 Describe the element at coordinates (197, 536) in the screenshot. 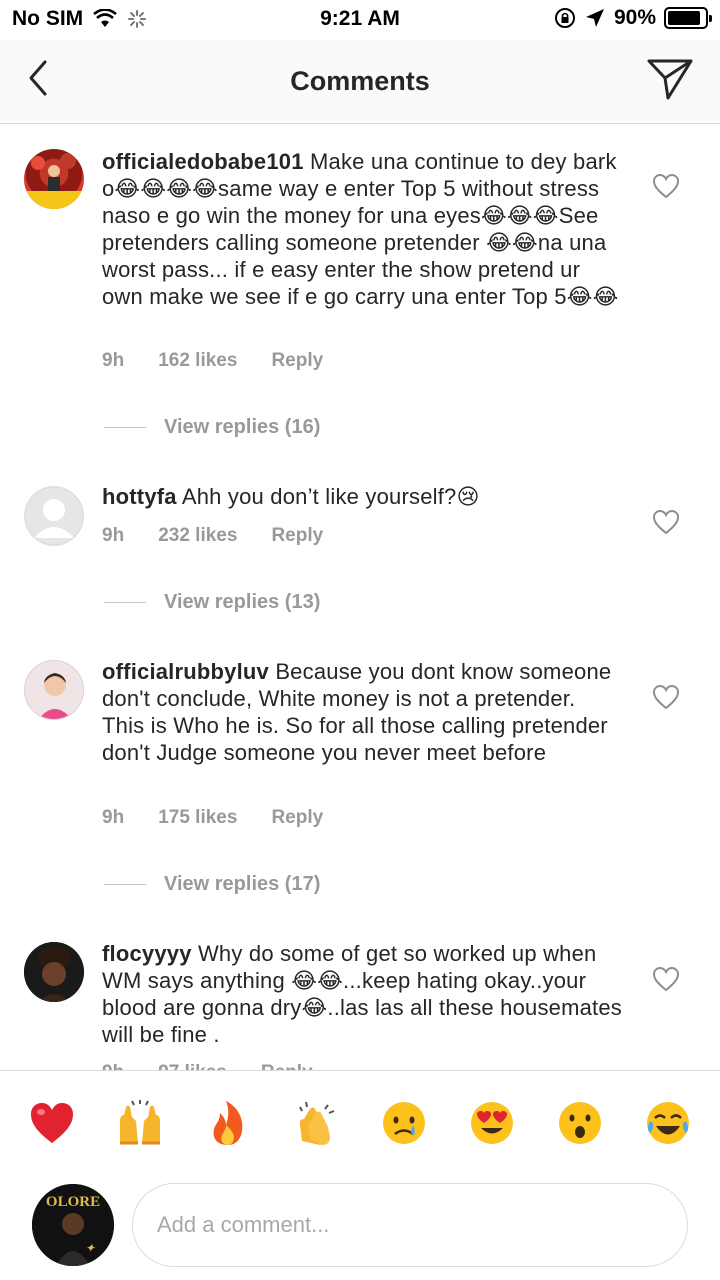

I see `comment-likes: 232 likes` at that location.